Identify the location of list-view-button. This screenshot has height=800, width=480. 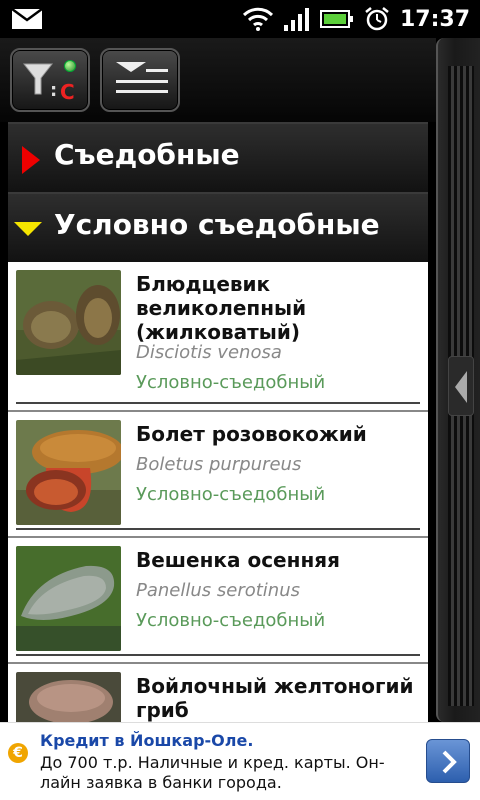
(140, 80).